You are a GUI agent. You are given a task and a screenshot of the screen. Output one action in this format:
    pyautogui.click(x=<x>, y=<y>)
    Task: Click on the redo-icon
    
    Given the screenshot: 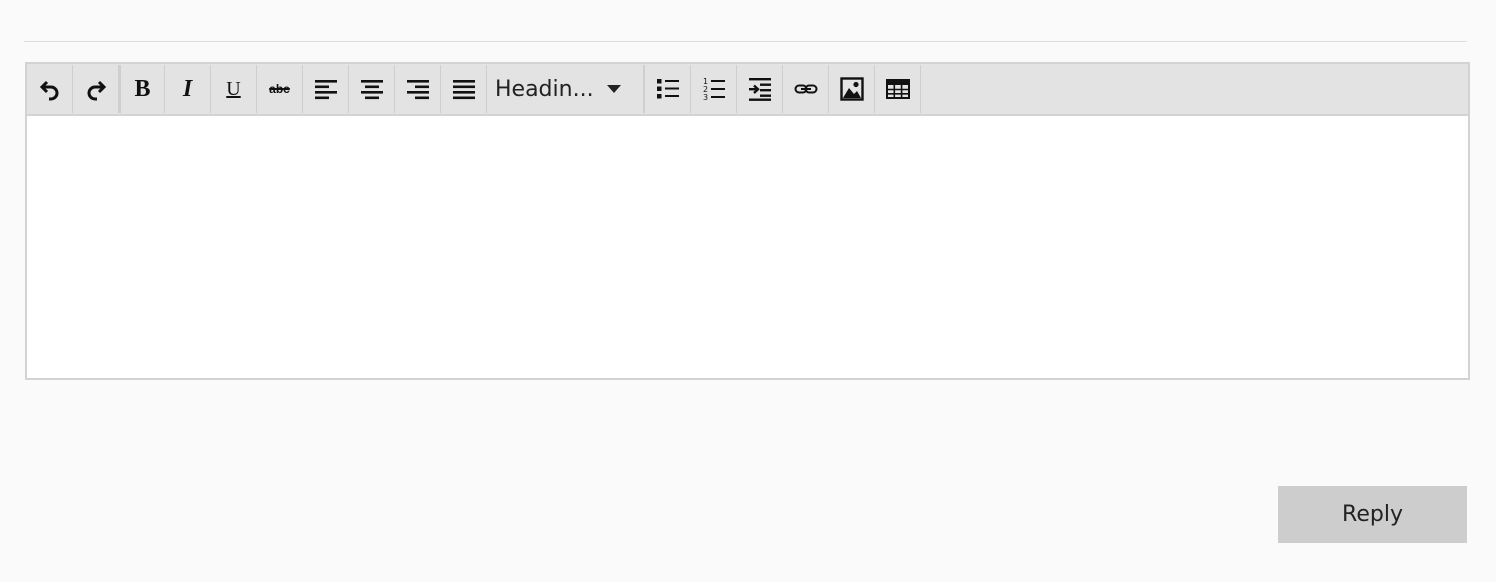 What is the action you would take?
    pyautogui.click(x=96, y=90)
    